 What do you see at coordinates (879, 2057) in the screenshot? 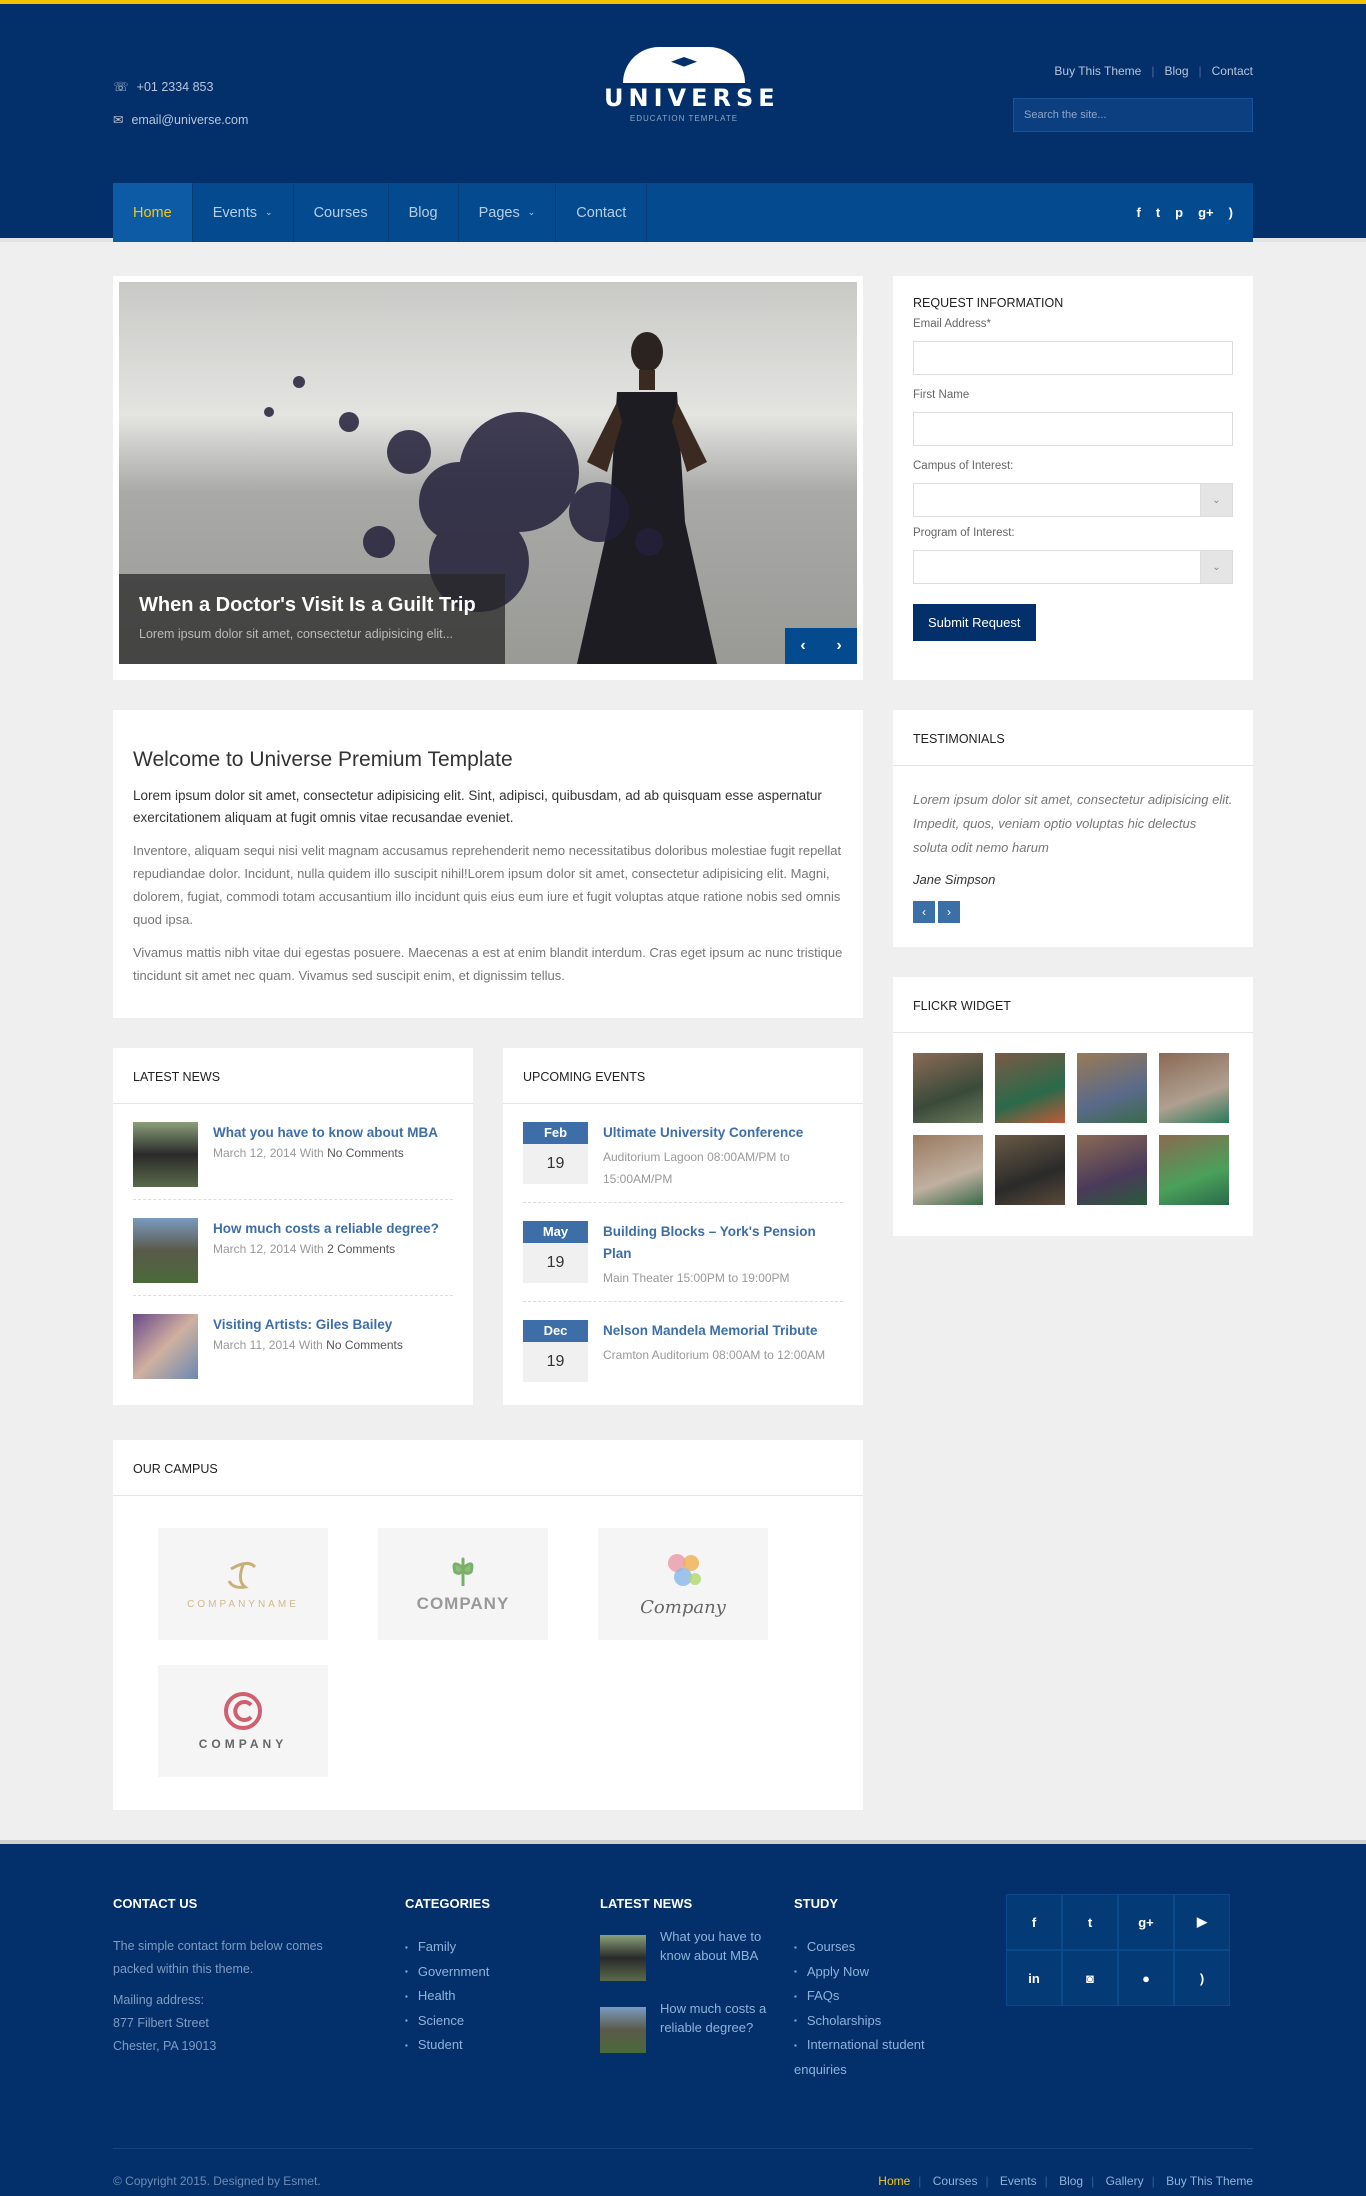
I see `study-link: International student enquiries` at bounding box center [879, 2057].